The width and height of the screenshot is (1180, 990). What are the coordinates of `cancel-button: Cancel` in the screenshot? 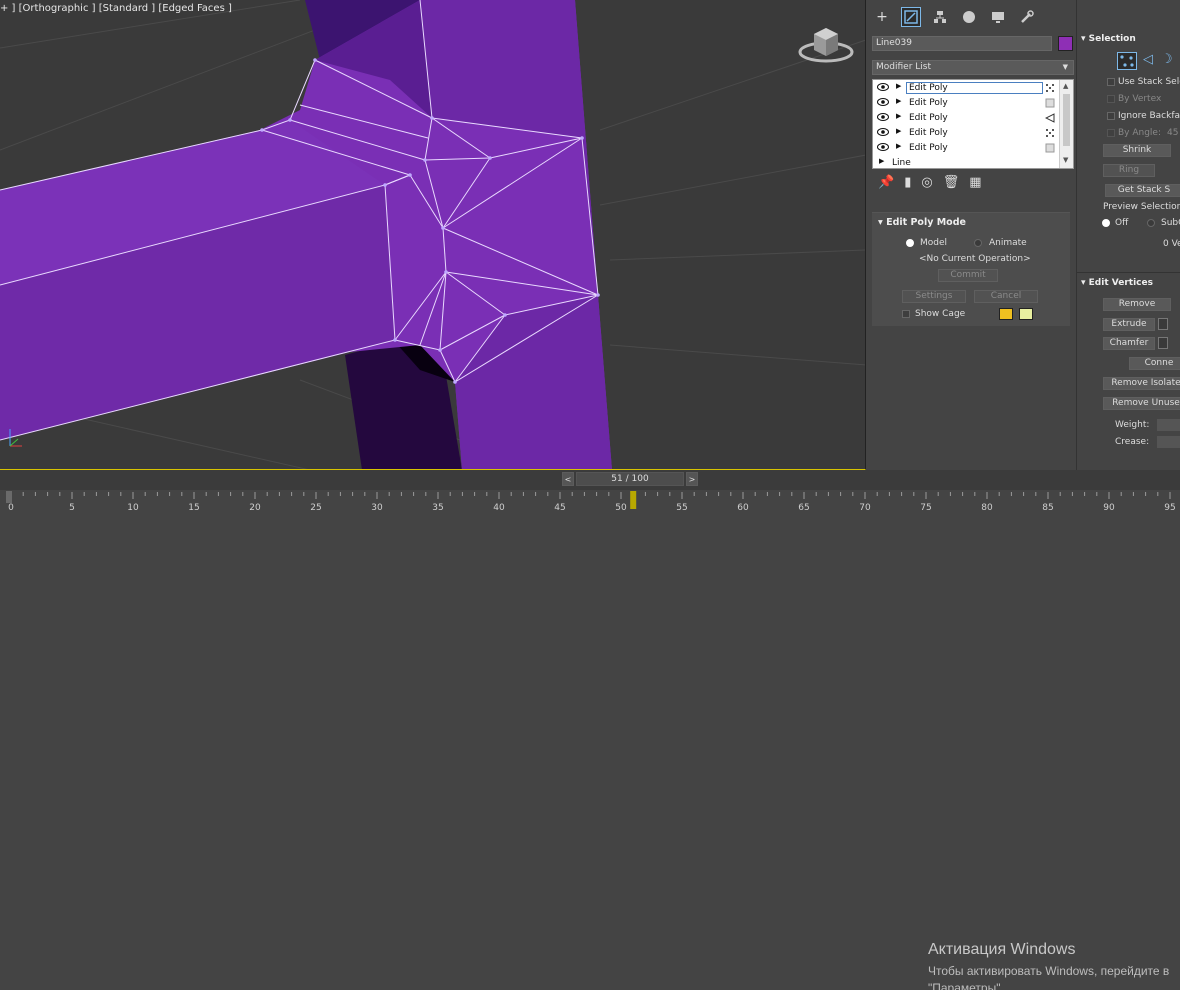 It's located at (1006, 296).